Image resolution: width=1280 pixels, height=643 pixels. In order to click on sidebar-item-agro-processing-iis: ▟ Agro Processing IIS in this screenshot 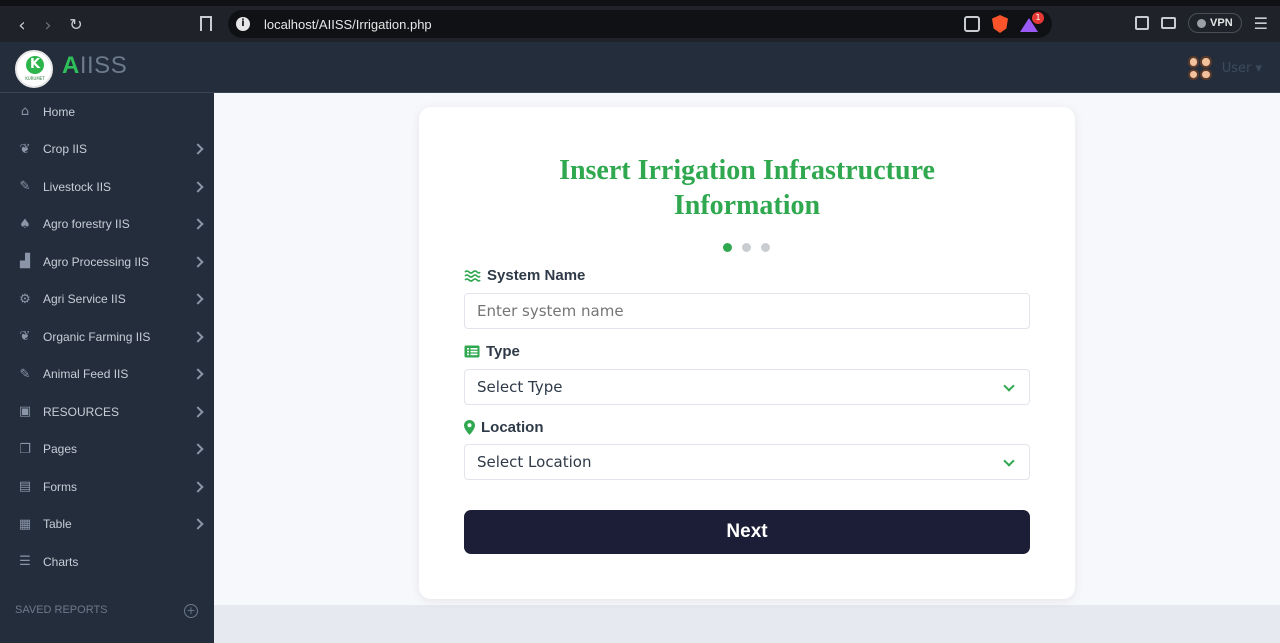, I will do `click(107, 262)`.